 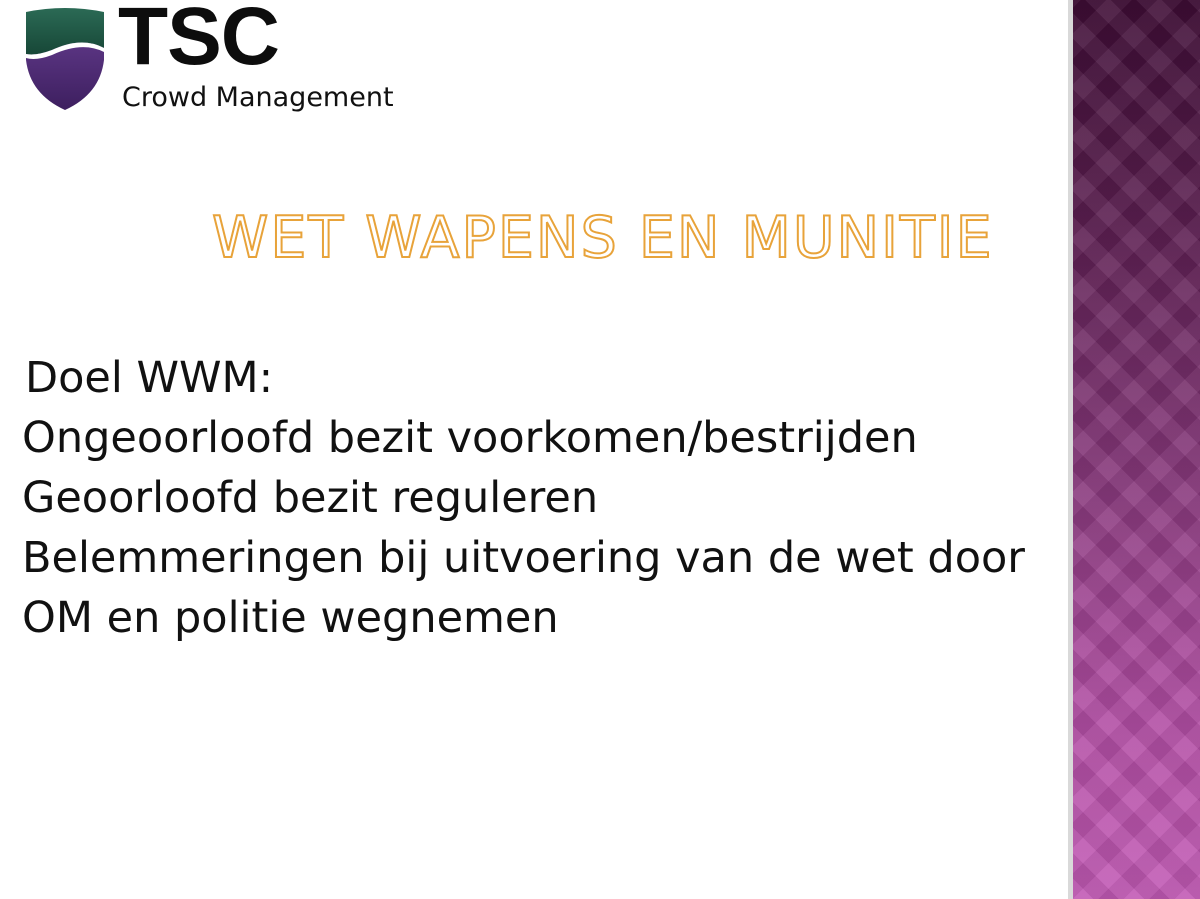 What do you see at coordinates (1134, 449) in the screenshot?
I see `decorative-side-panel` at bounding box center [1134, 449].